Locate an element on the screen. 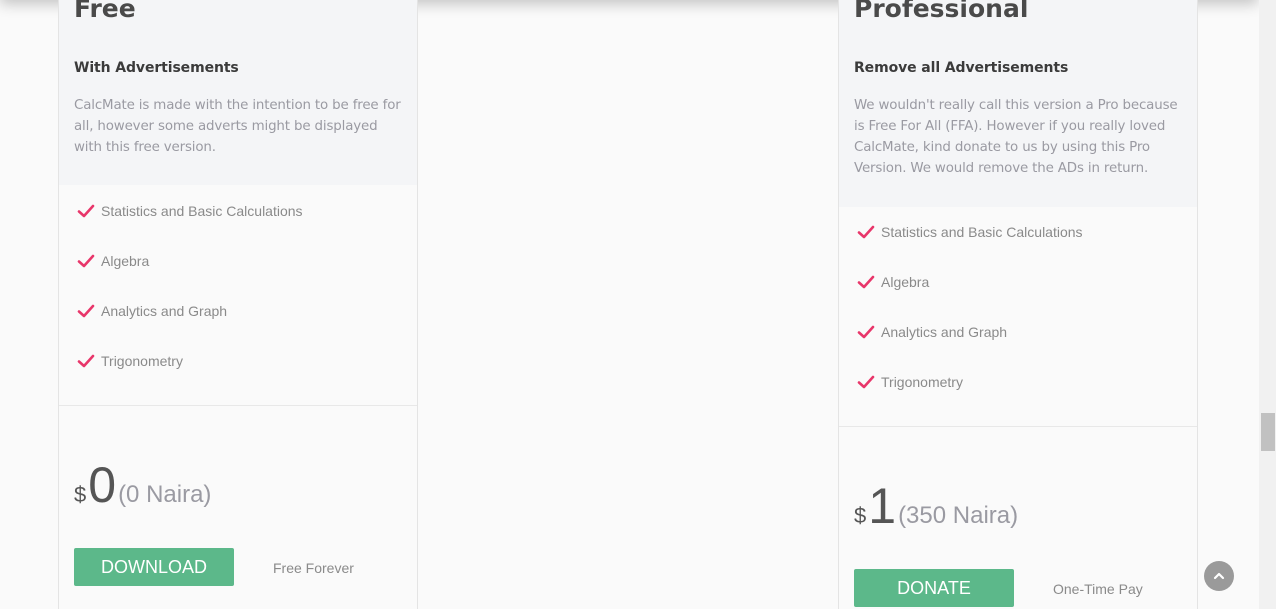 This screenshot has width=1276, height=609. plan-price: $ 1 (350 Naira) is located at coordinates (936, 506).